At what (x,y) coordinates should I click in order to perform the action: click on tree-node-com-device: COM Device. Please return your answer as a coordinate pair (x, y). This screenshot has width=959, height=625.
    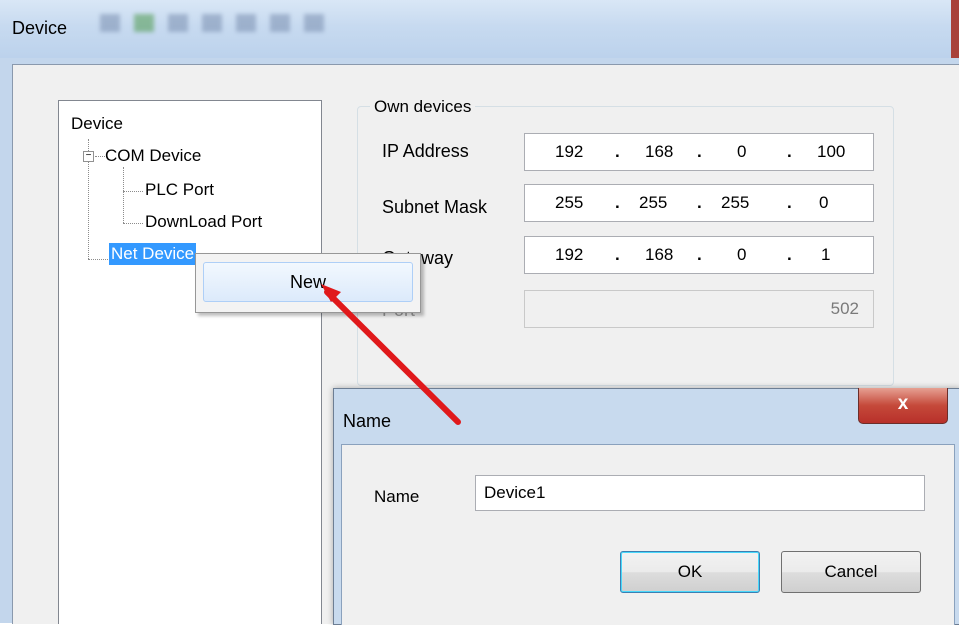
    Looking at the image, I should click on (153, 156).